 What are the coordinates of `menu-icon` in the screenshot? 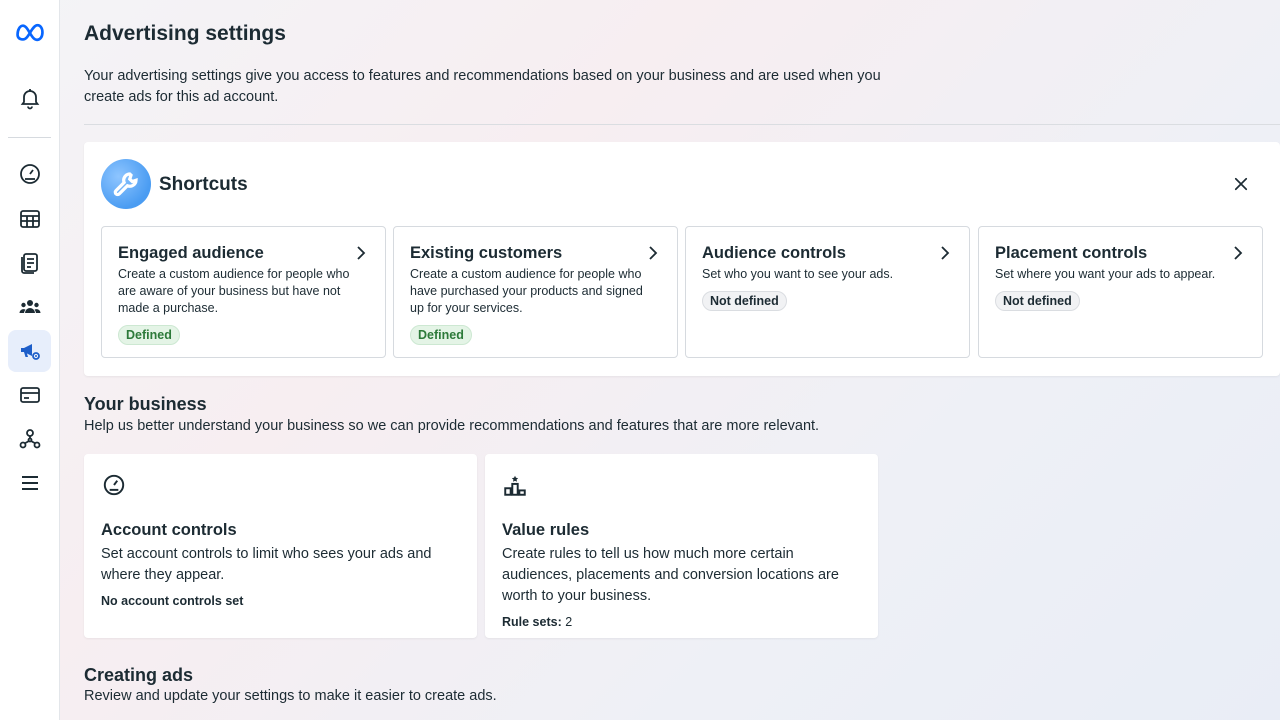 It's located at (29, 483).